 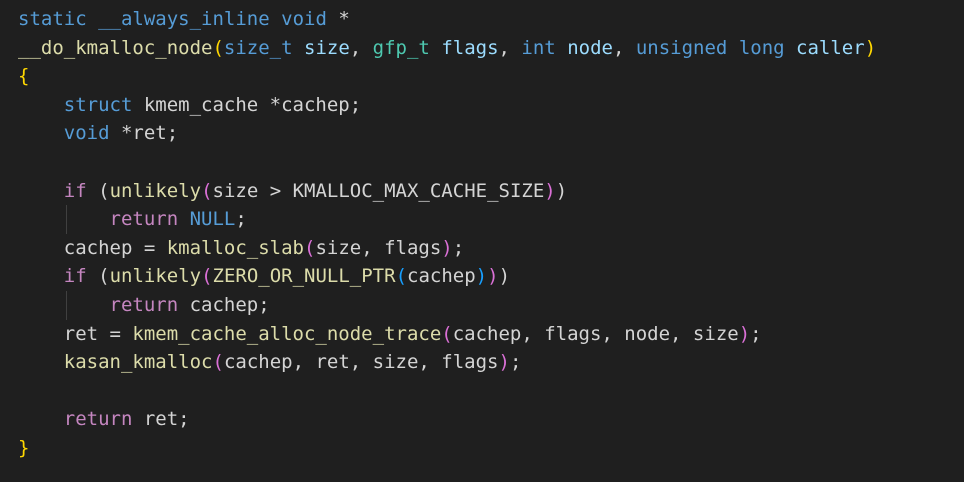 What do you see at coordinates (491, 19) in the screenshot?
I see `code-line-1: static __always_inline void *` at bounding box center [491, 19].